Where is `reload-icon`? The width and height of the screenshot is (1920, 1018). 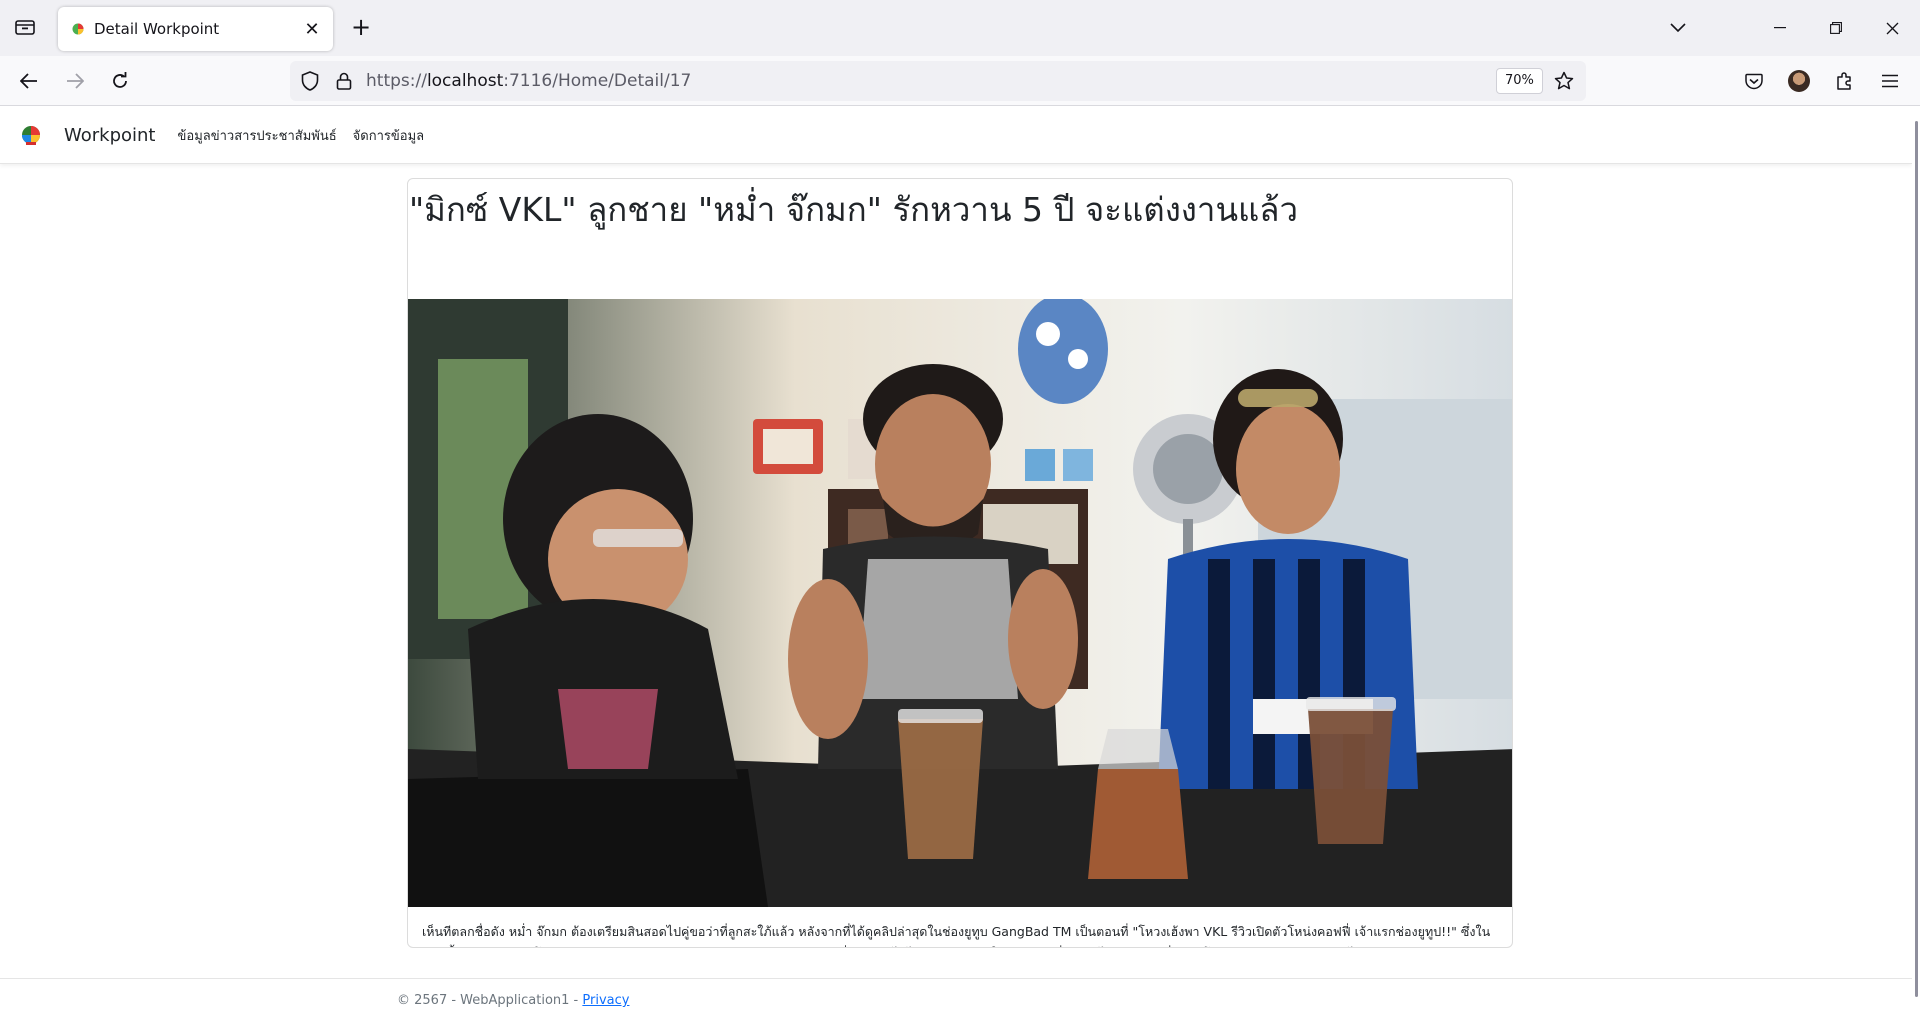 reload-icon is located at coordinates (120, 81).